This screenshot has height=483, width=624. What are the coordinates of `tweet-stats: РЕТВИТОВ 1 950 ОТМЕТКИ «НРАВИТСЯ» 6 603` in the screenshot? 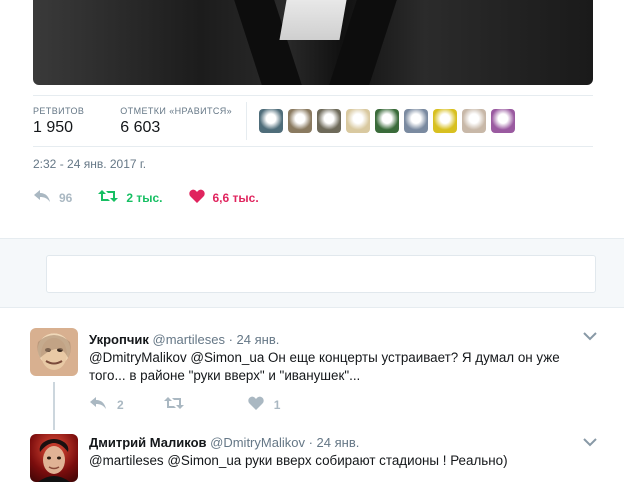 It's located at (313, 121).